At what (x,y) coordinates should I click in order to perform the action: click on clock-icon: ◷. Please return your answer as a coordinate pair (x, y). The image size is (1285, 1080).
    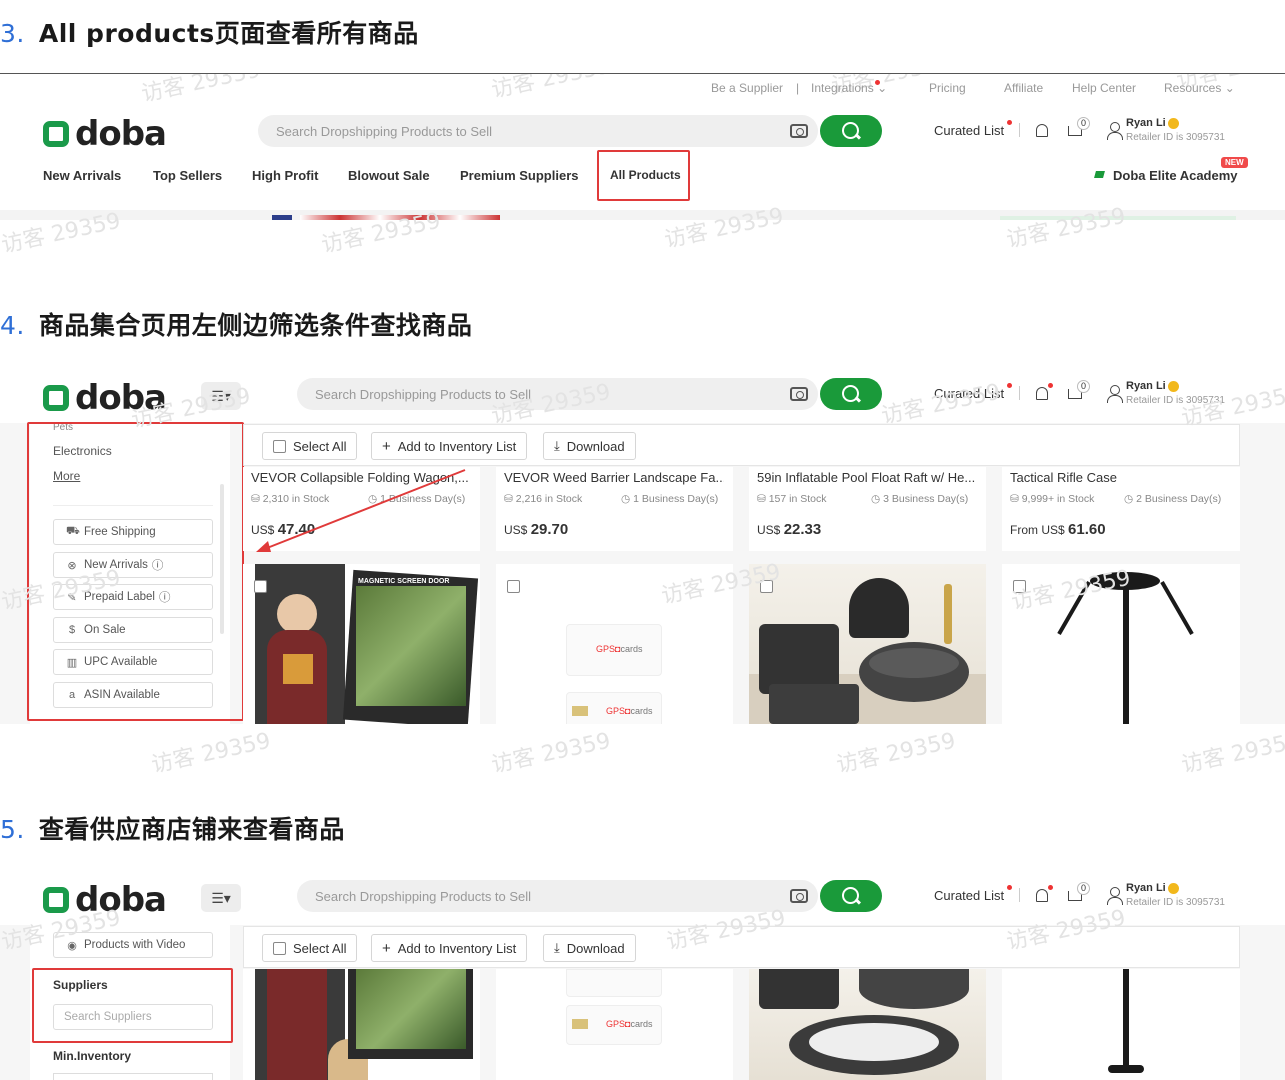
    Looking at the image, I should click on (1130, 499).